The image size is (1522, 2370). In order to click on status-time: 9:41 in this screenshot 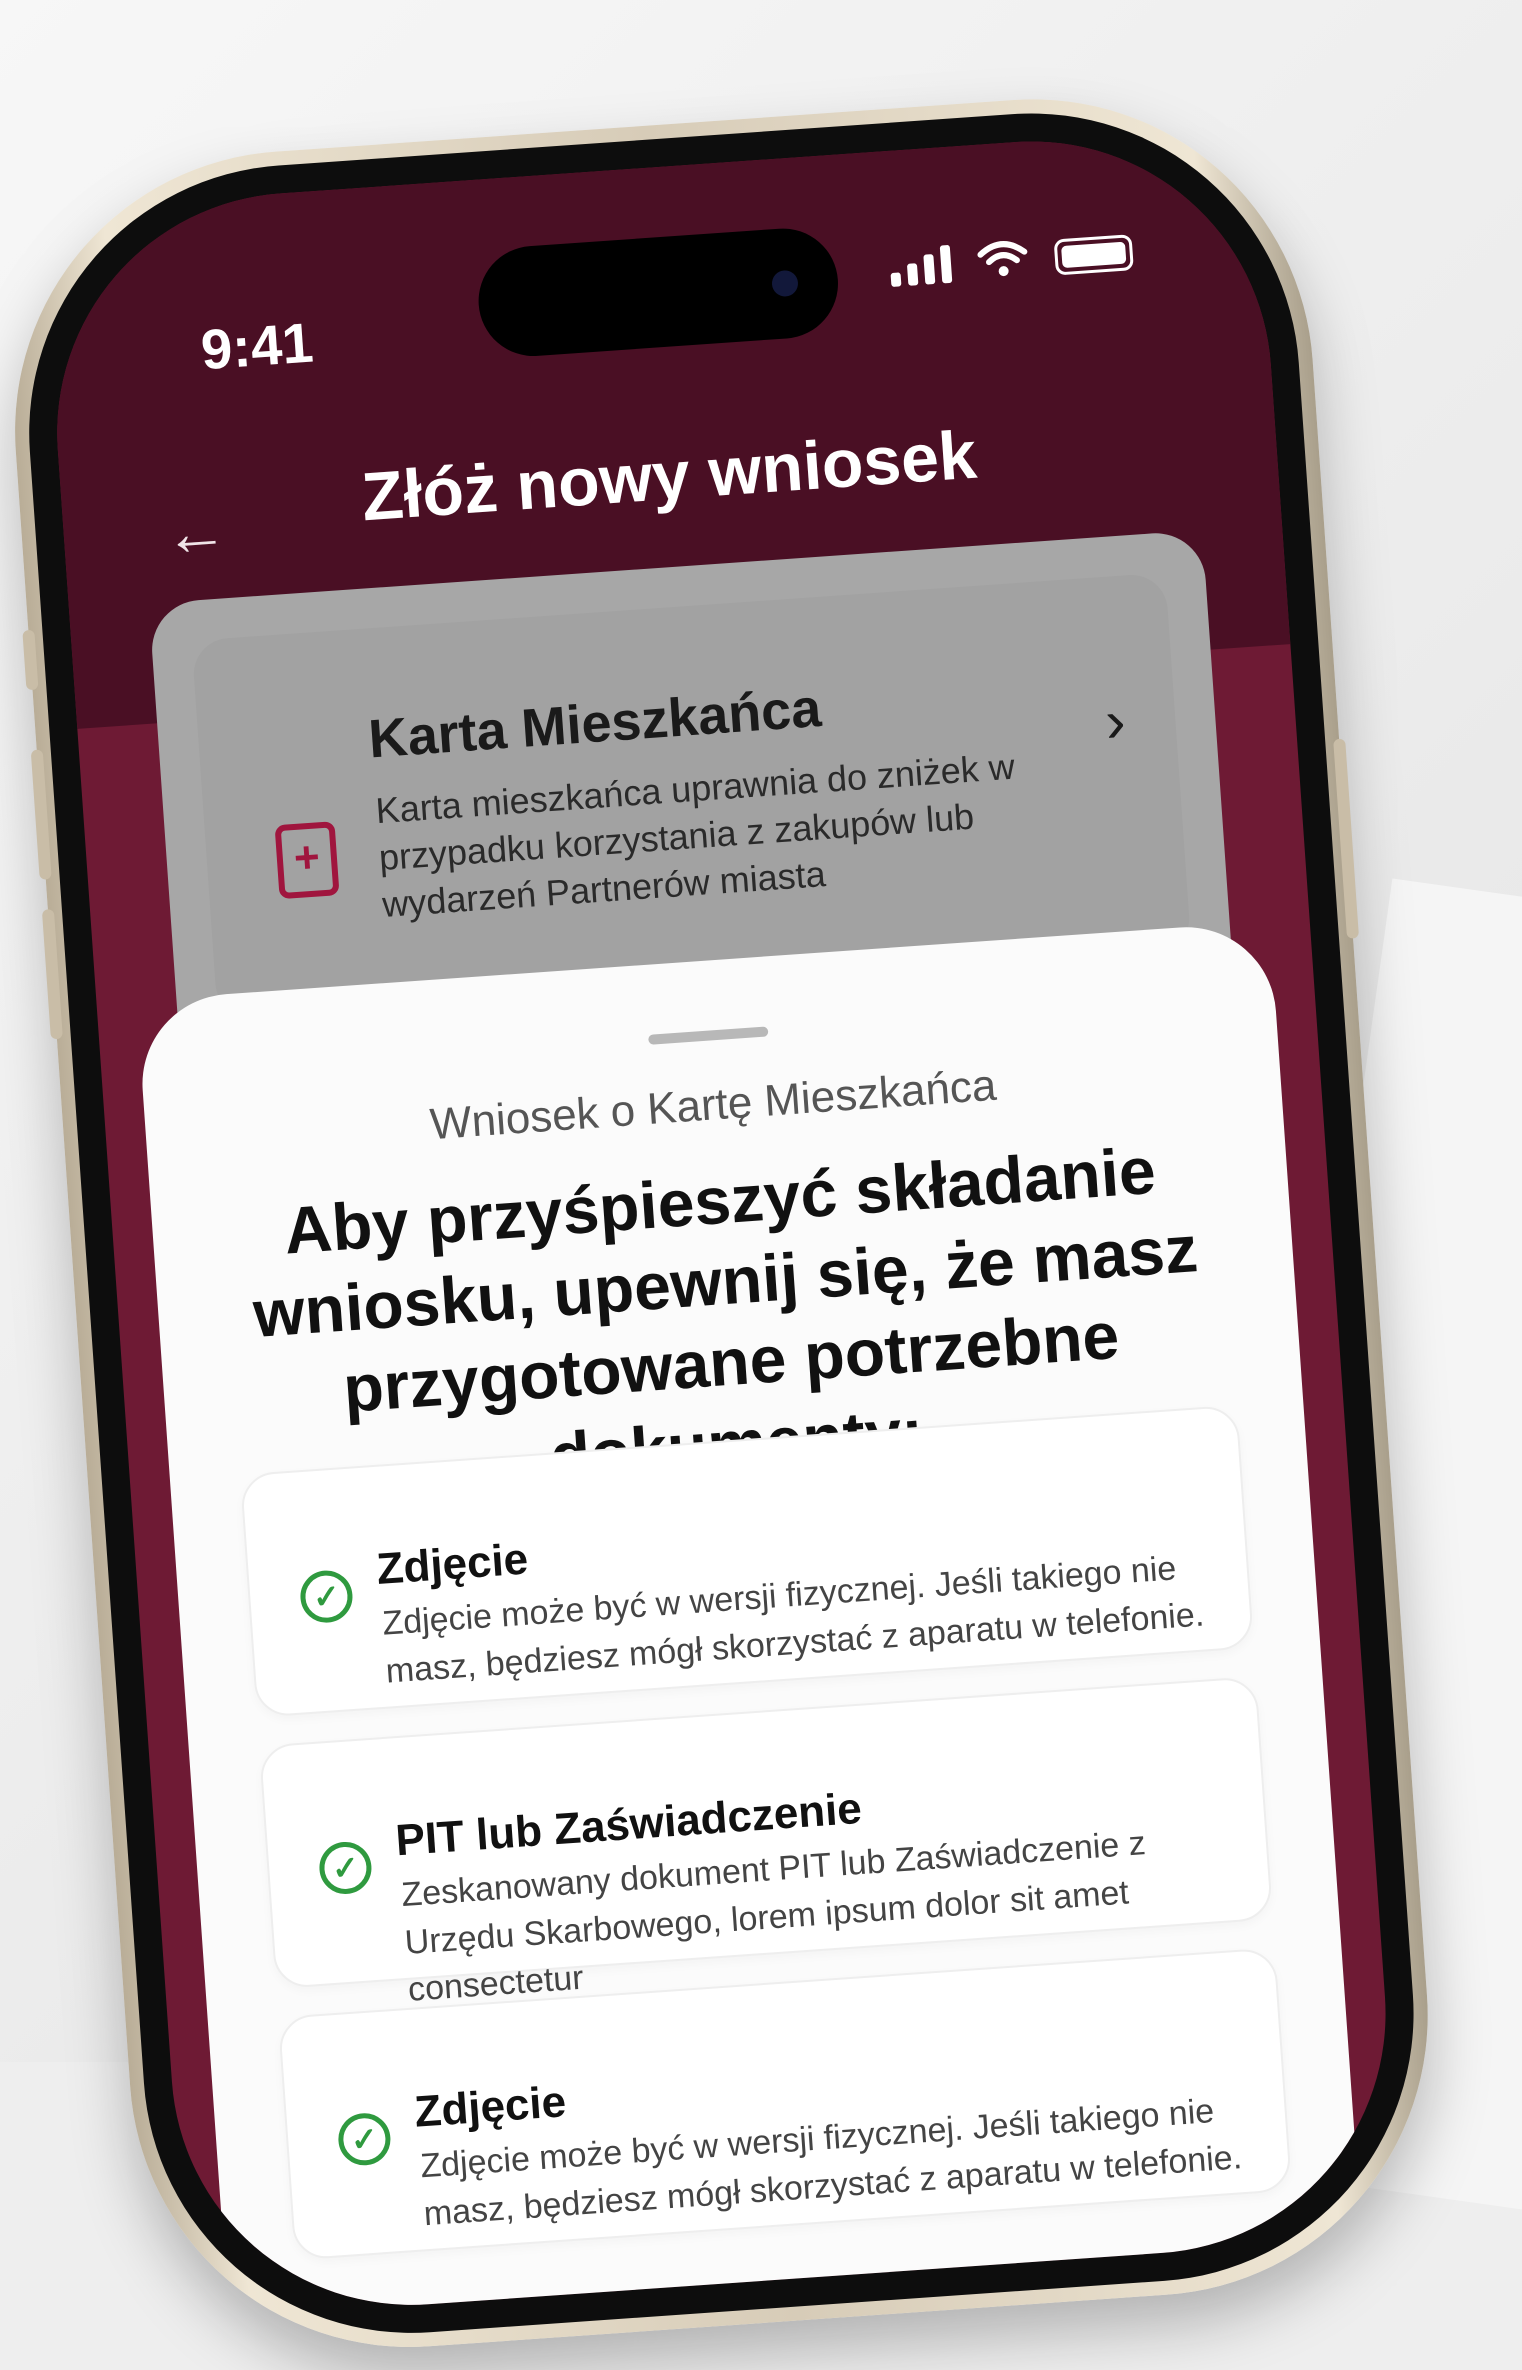, I will do `click(257, 346)`.